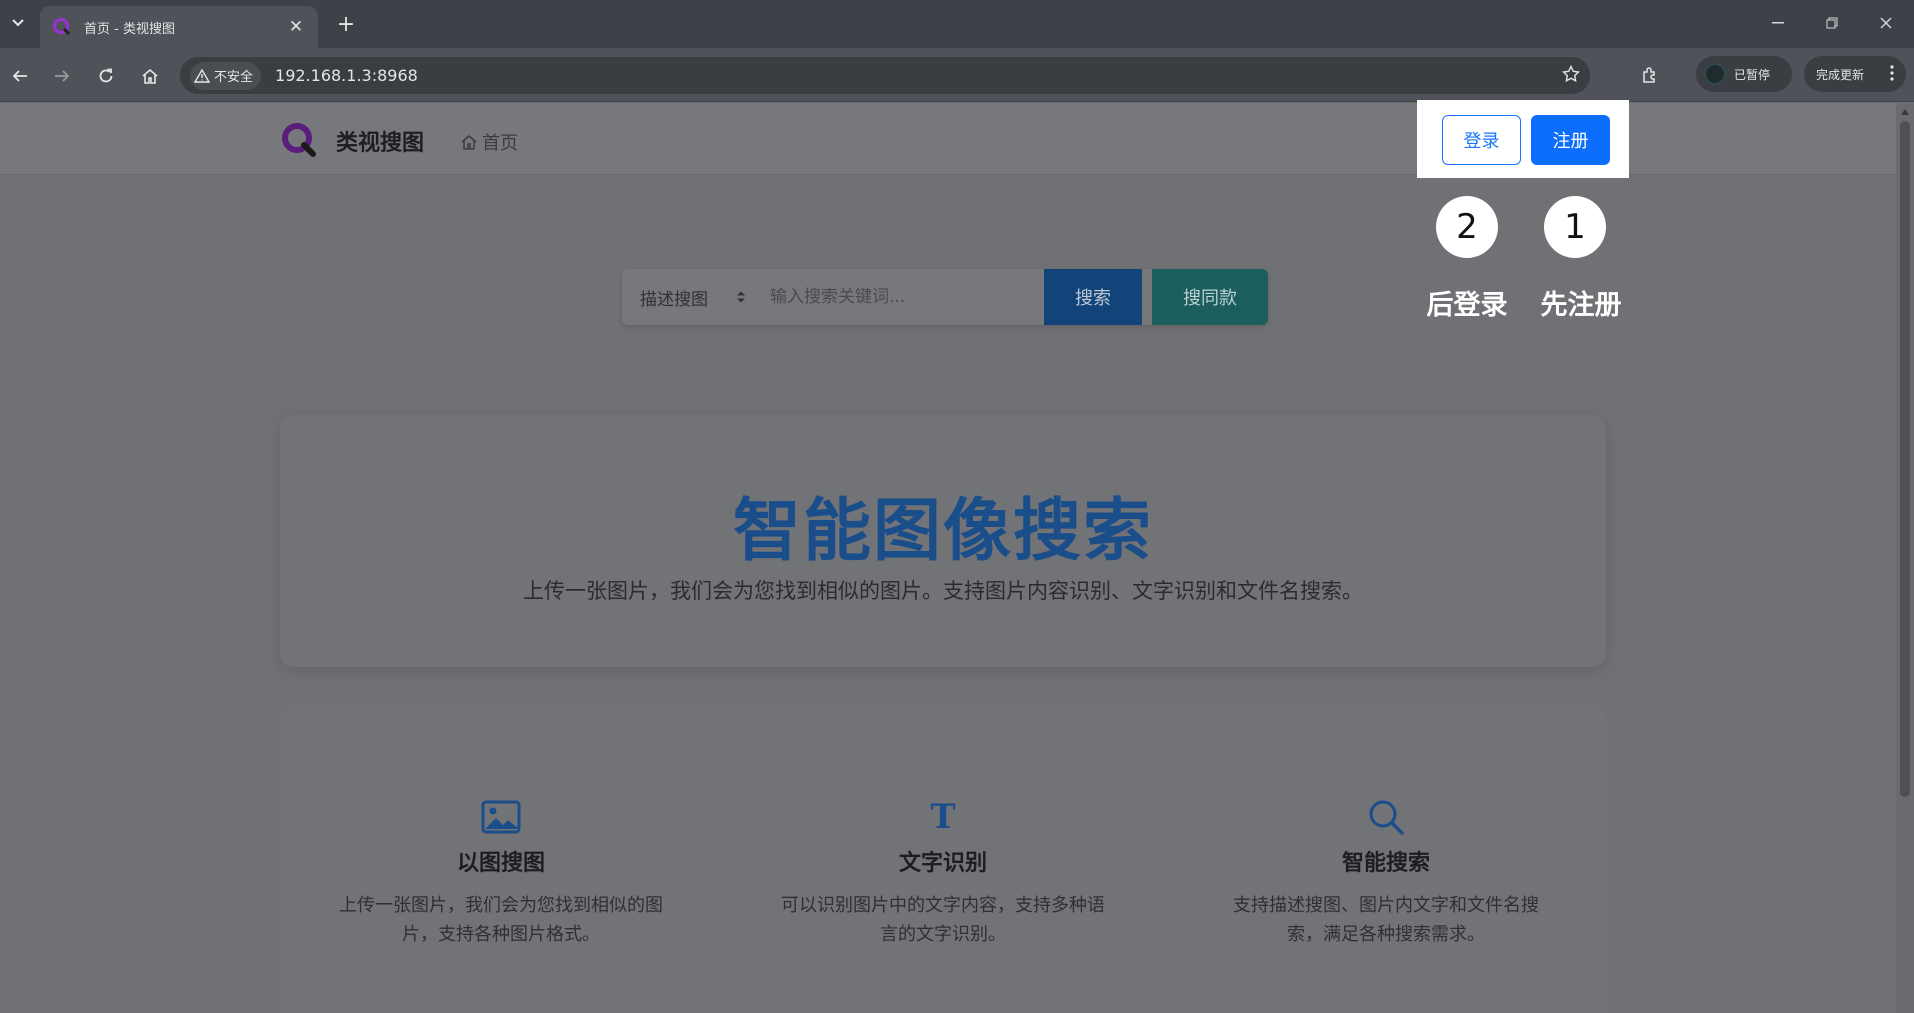 This screenshot has height=1013, width=1914. I want to click on select-updown-icon, so click(741, 297).